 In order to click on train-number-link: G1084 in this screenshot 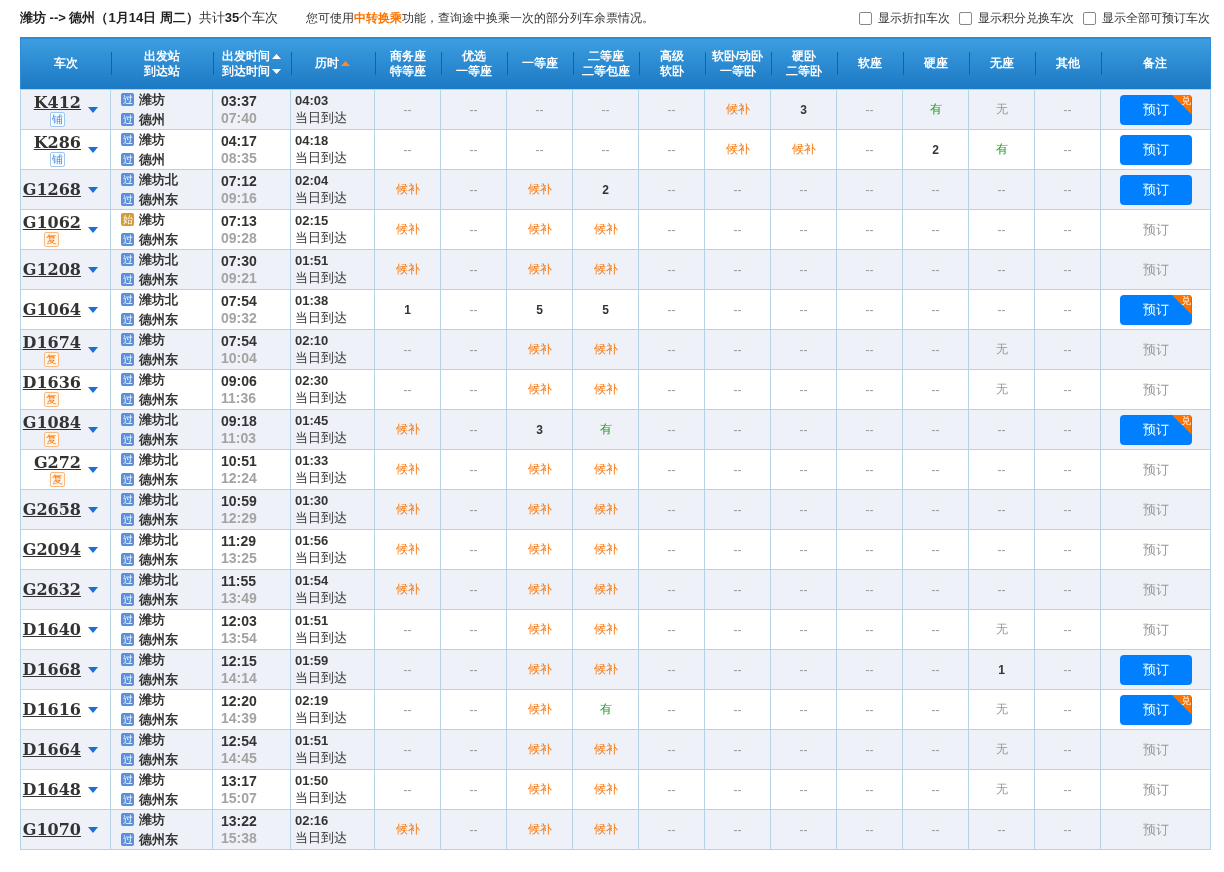, I will do `click(51, 422)`.